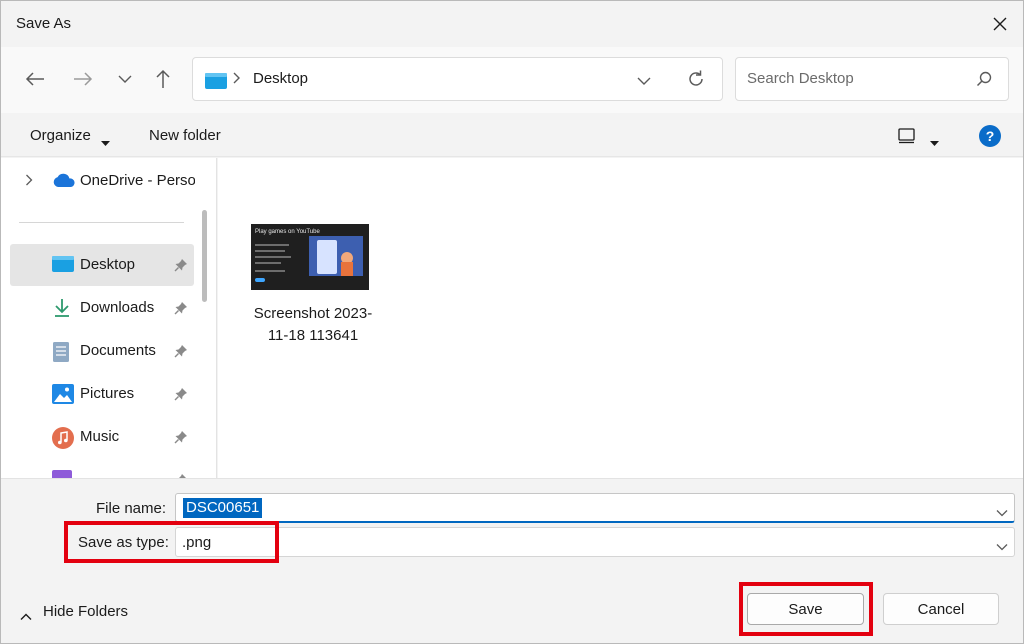 The width and height of the screenshot is (1024, 644). I want to click on sidebar-item-videos, so click(102, 468).